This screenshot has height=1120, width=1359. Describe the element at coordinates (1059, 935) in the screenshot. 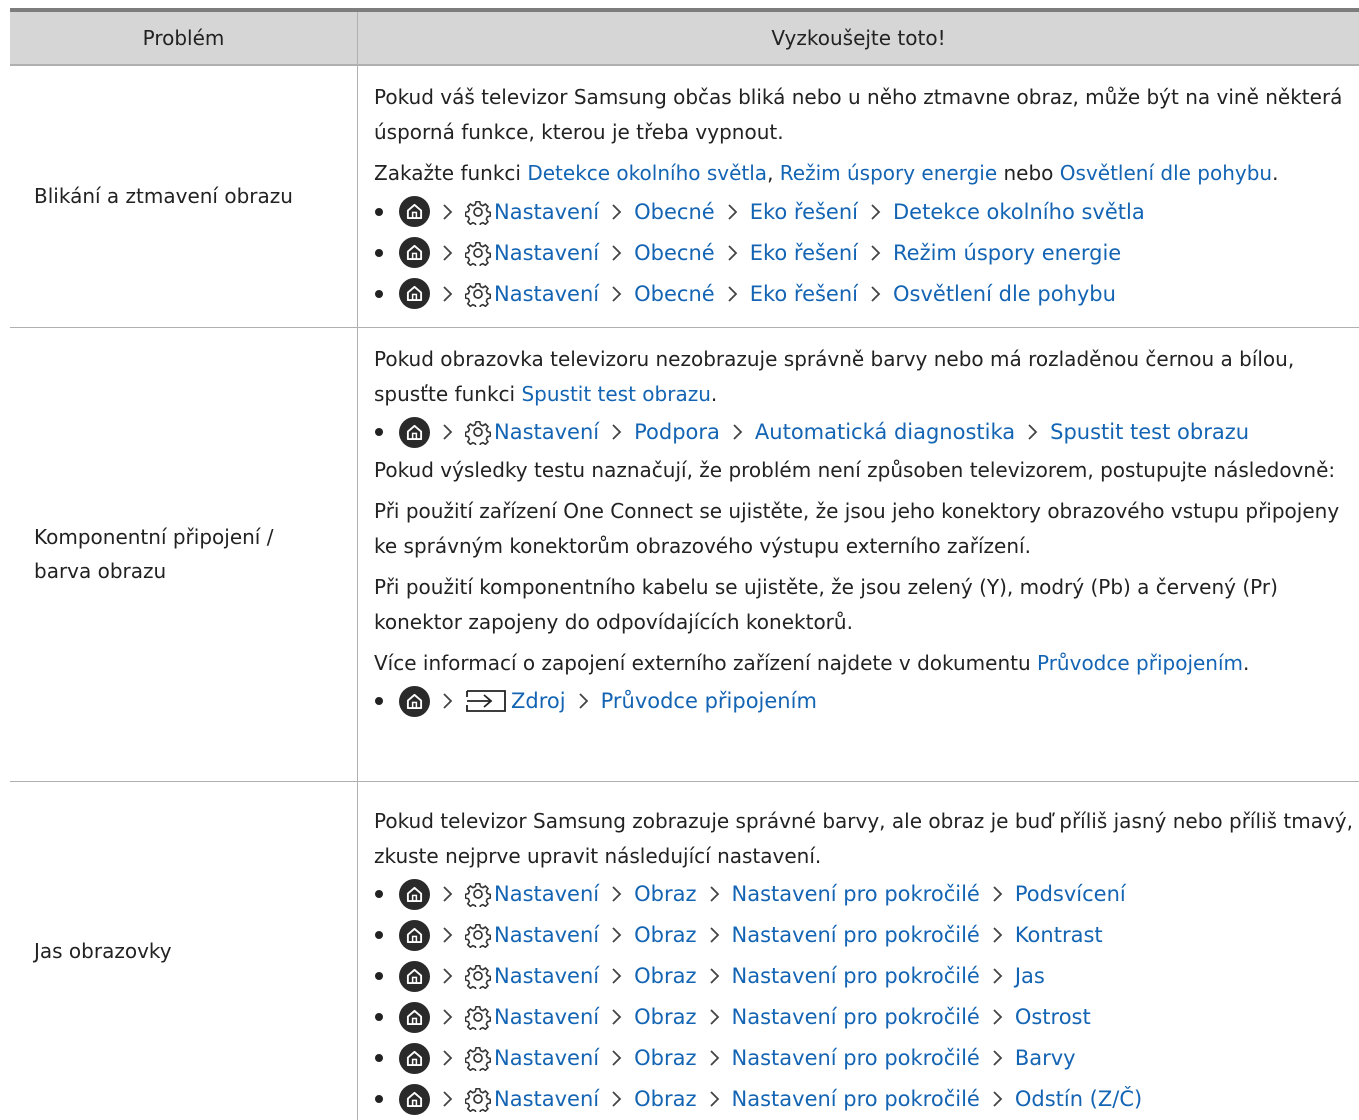

I see `path-segment: Kontrast` at that location.